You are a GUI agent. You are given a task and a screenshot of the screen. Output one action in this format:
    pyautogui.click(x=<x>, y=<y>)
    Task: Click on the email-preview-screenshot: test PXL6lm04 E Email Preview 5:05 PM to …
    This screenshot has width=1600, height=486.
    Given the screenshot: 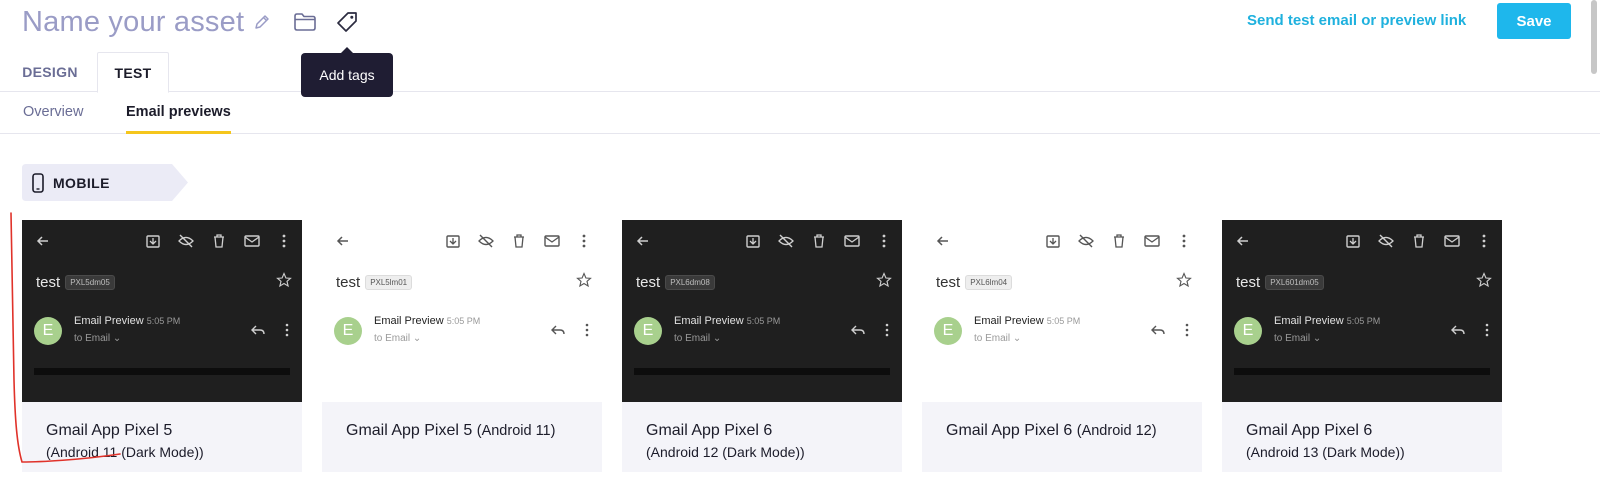 What is the action you would take?
    pyautogui.click(x=1062, y=311)
    